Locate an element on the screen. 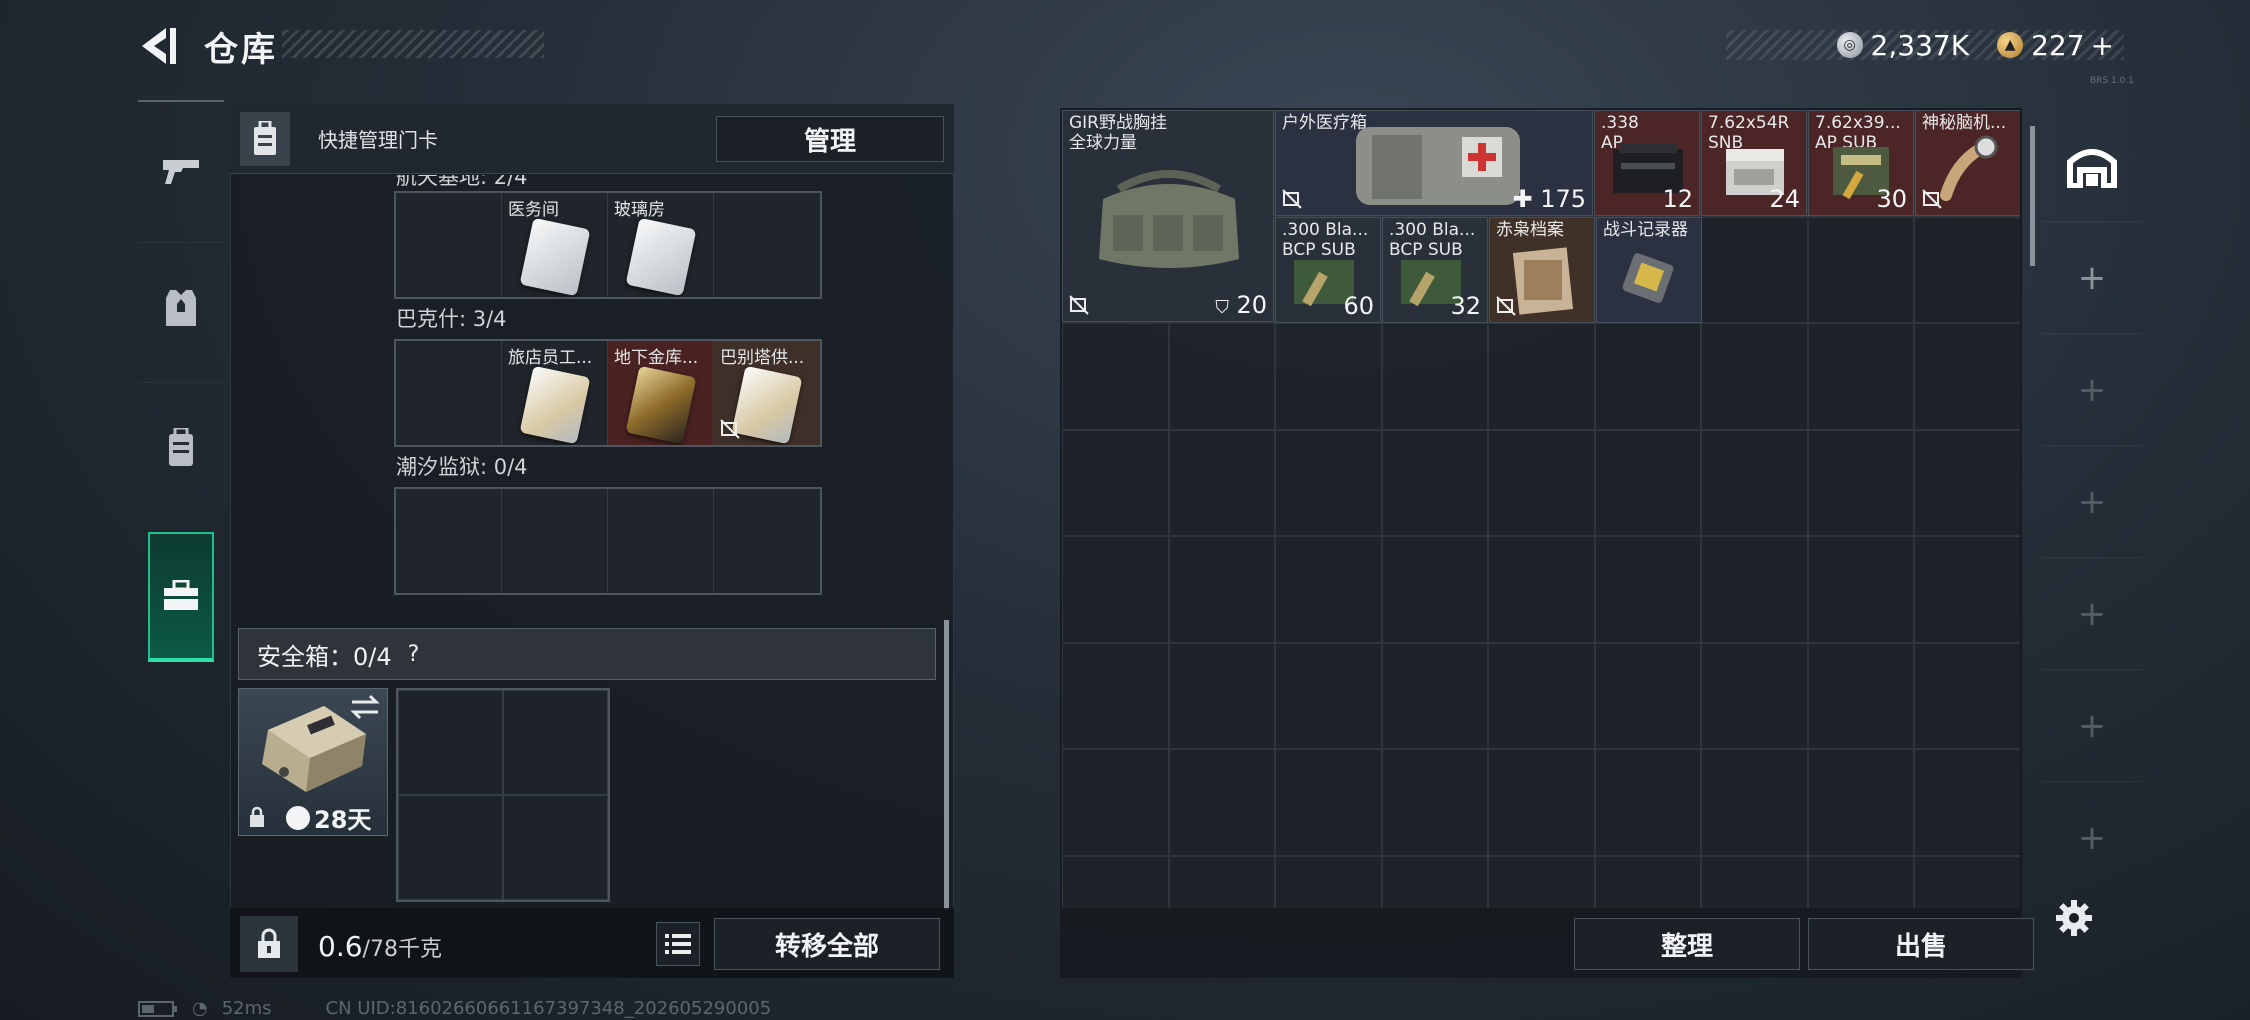  stash-tab-main is located at coordinates (2092, 166).